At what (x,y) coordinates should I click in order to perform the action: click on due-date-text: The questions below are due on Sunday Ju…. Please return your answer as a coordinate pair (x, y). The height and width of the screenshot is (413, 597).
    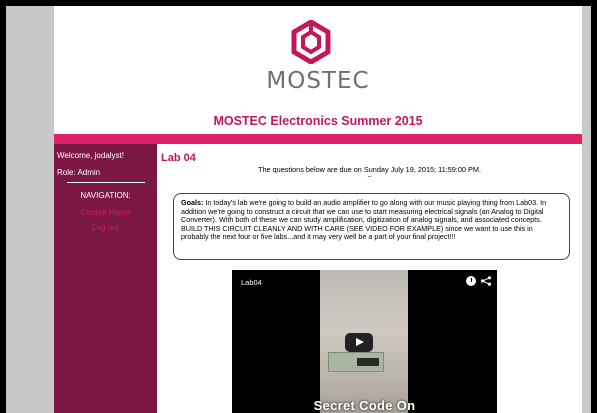
    Looking at the image, I should click on (369, 169).